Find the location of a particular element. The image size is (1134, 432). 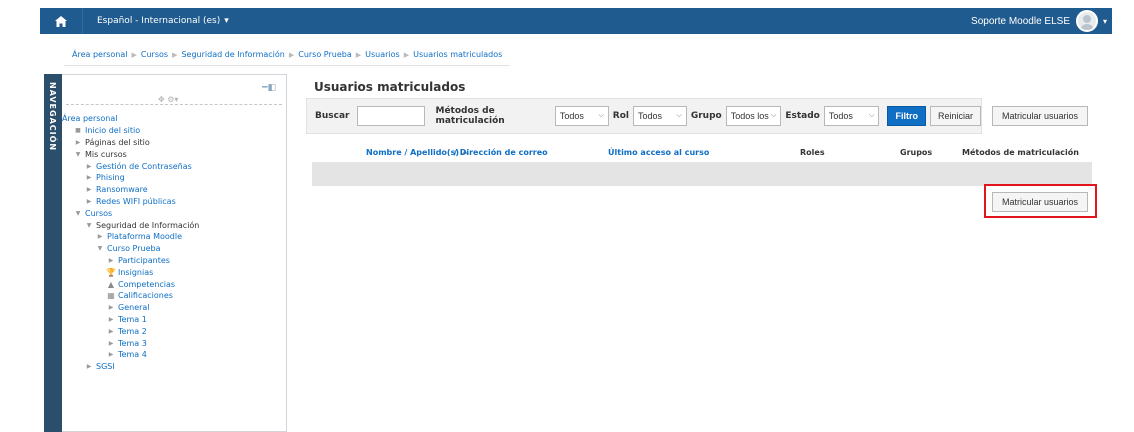

block-controls: ━◧ ✥ ⚙▾ is located at coordinates (174, 90).